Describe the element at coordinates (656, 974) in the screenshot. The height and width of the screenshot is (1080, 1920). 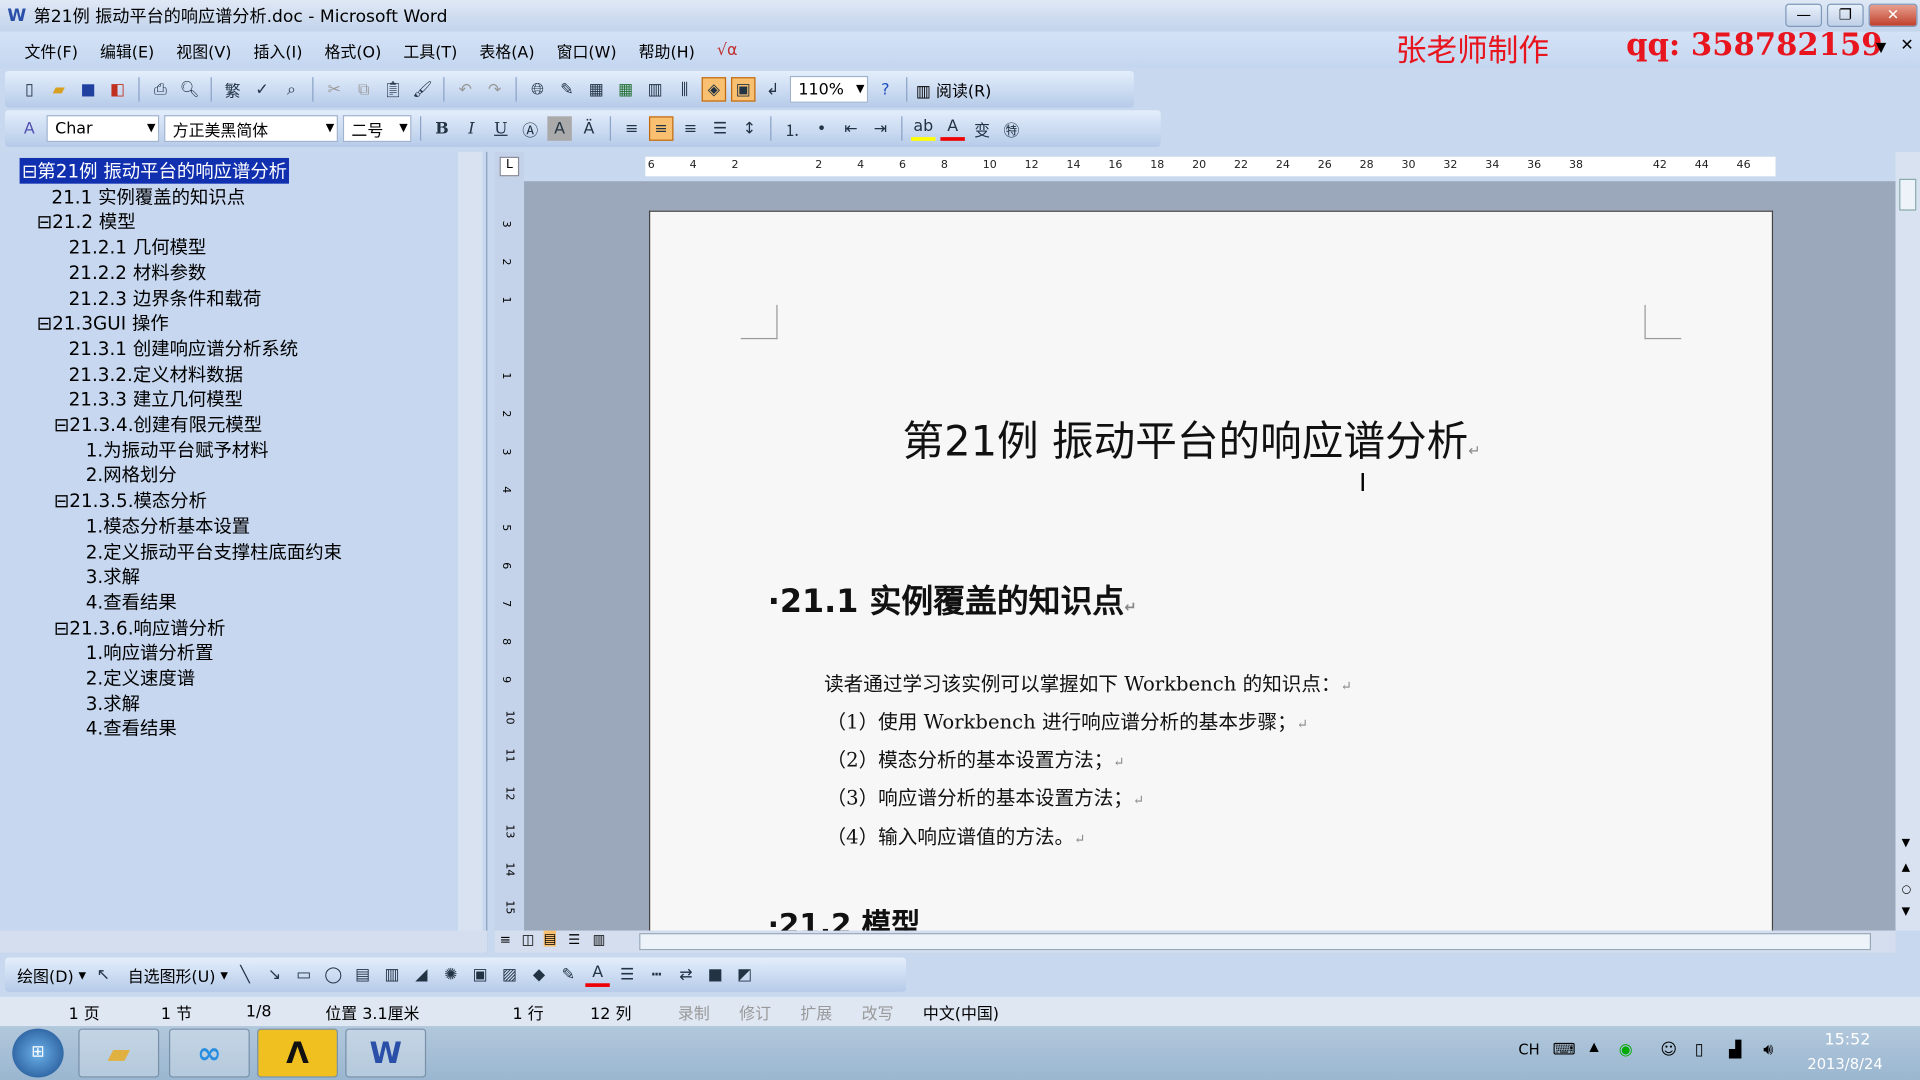
I see `dash-style-icon: ┅` at that location.